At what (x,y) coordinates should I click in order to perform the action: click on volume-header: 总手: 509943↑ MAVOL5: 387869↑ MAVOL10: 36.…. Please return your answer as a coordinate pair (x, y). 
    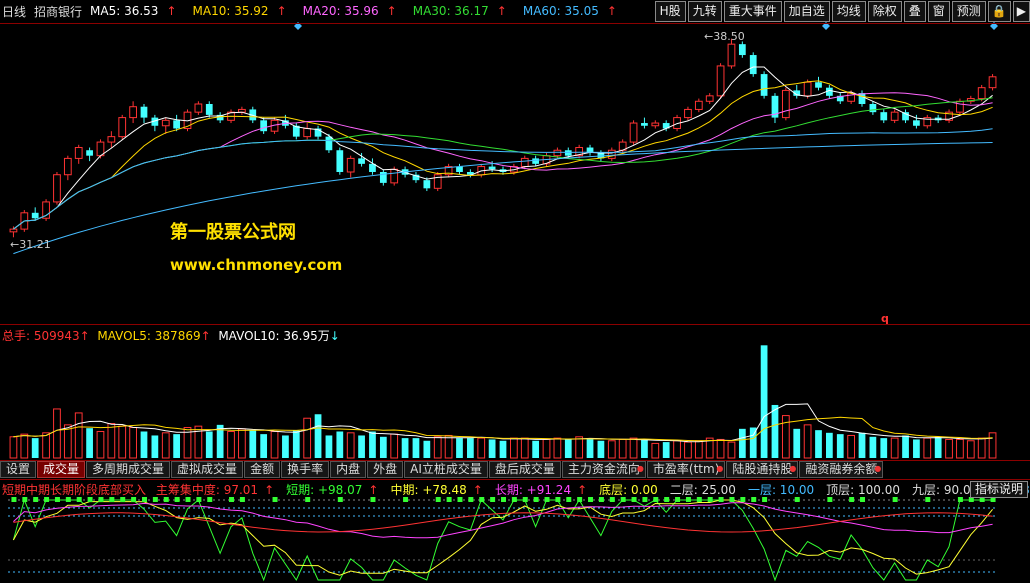
    Looking at the image, I should click on (171, 335).